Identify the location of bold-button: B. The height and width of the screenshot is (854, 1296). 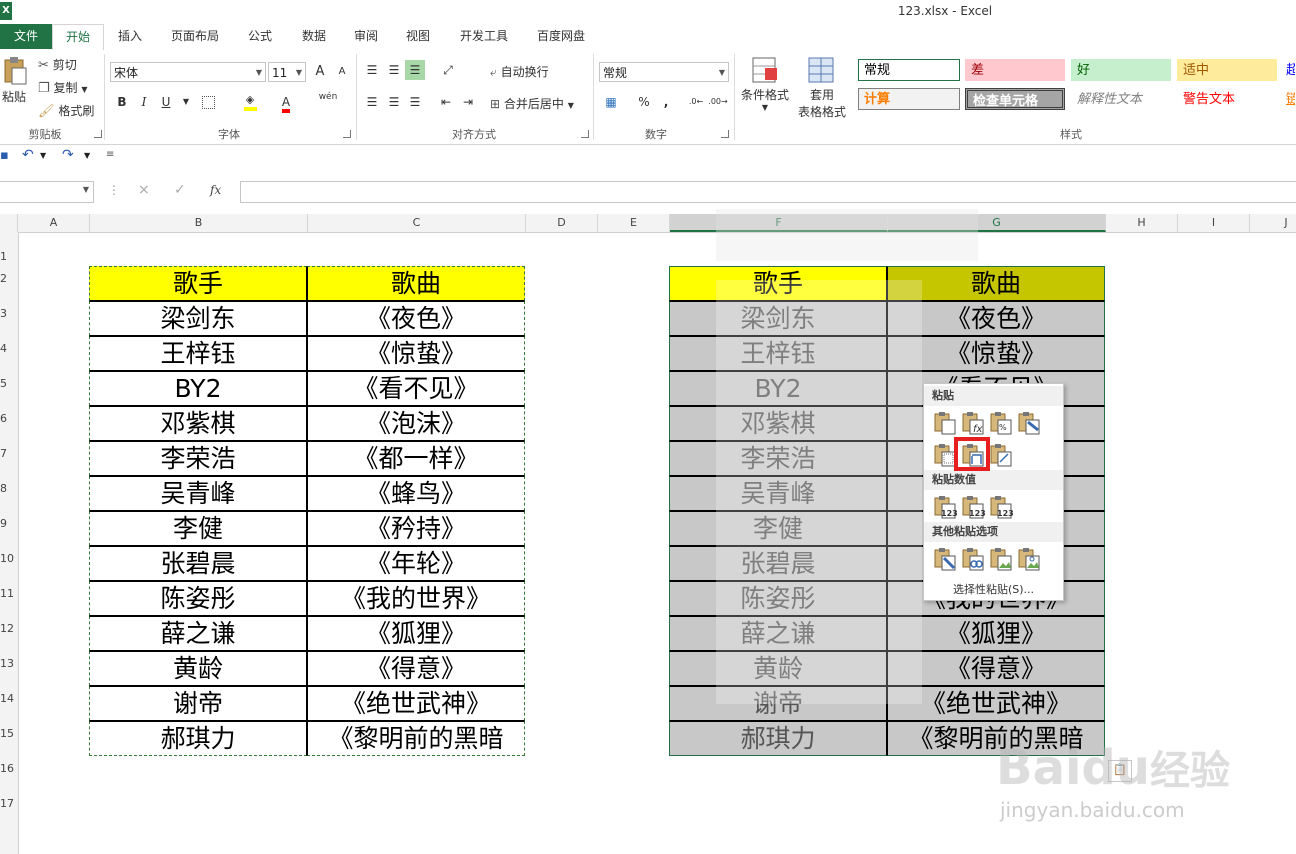
(122, 102).